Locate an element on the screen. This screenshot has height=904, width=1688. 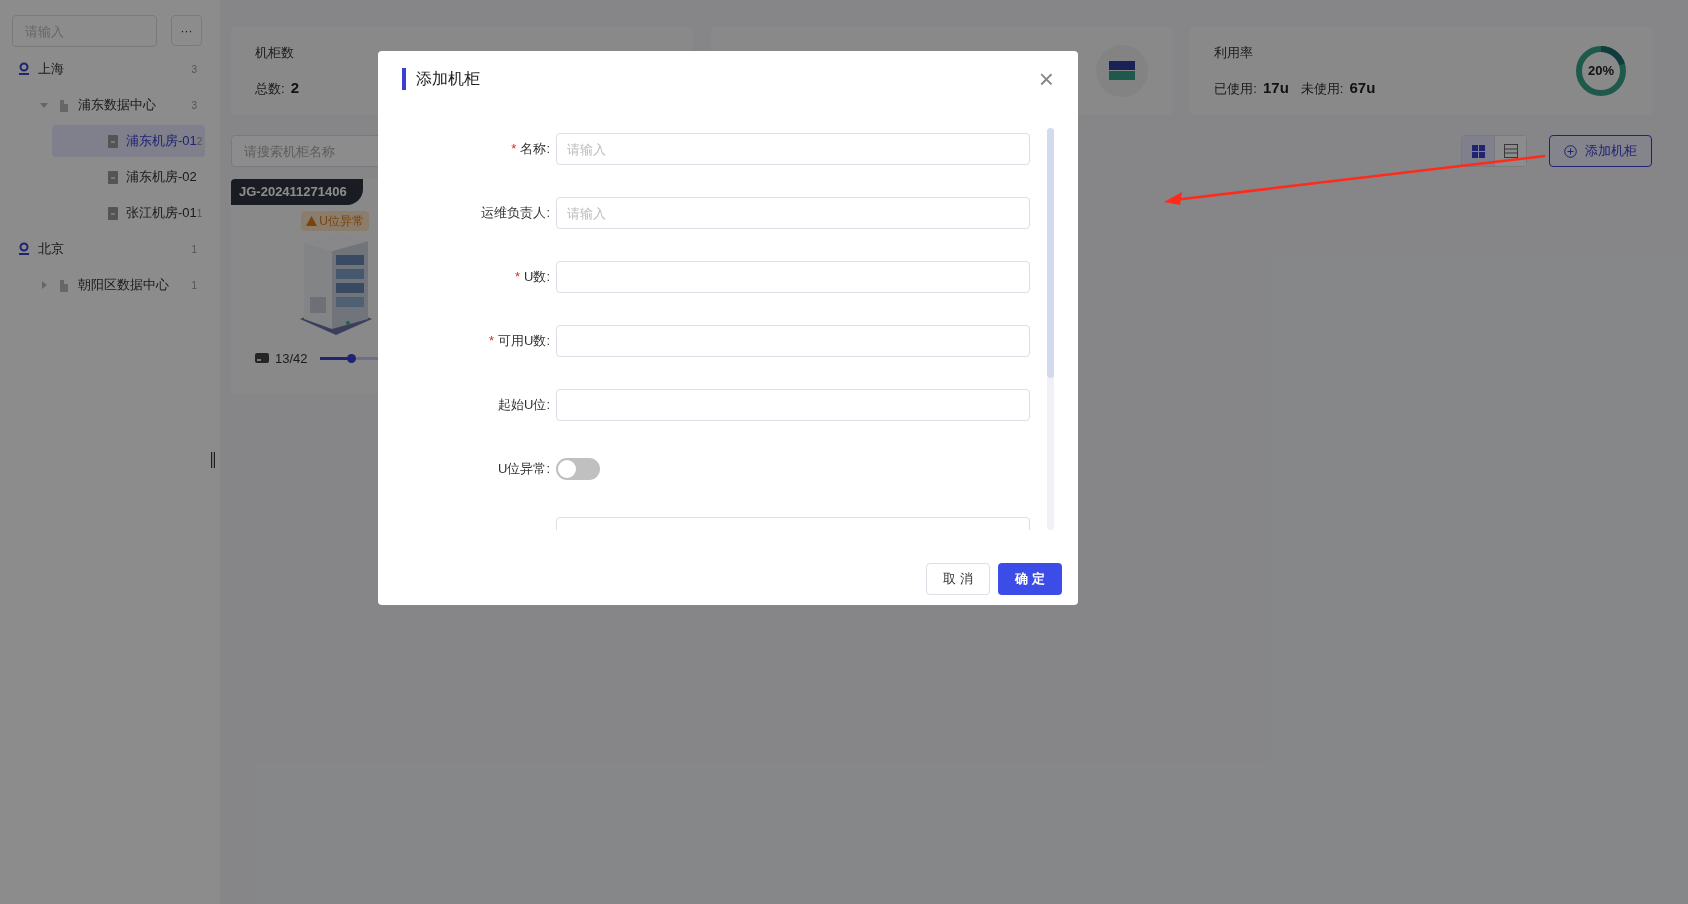
field-label: 名称: is located at coordinates (535, 149).